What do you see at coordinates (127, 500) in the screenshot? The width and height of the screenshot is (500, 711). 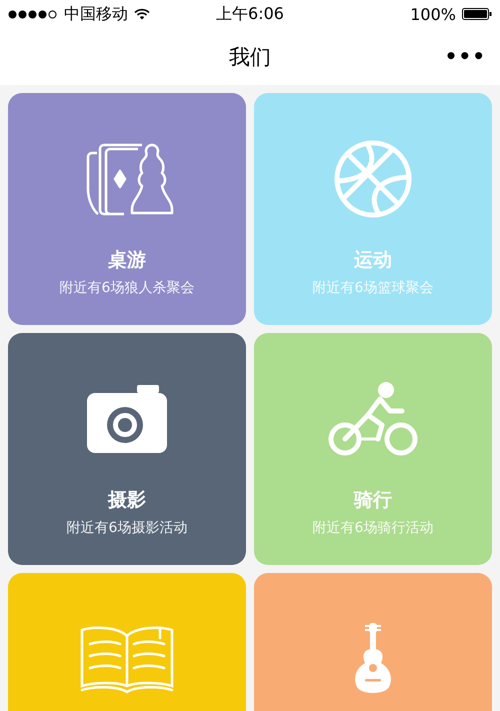 I see `card-title: 摄影` at bounding box center [127, 500].